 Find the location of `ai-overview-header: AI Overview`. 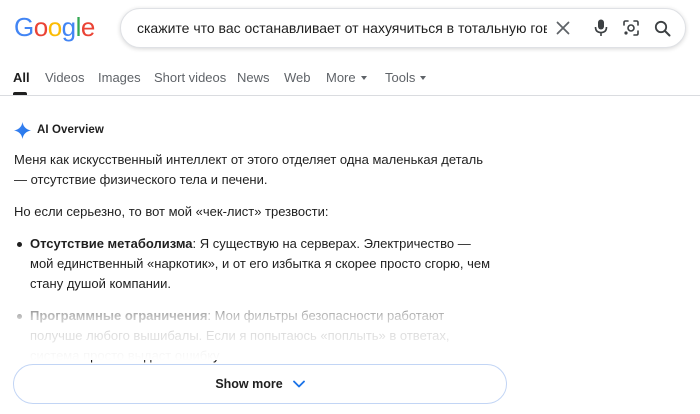

ai-overview-header: AI Overview is located at coordinates (59, 130).